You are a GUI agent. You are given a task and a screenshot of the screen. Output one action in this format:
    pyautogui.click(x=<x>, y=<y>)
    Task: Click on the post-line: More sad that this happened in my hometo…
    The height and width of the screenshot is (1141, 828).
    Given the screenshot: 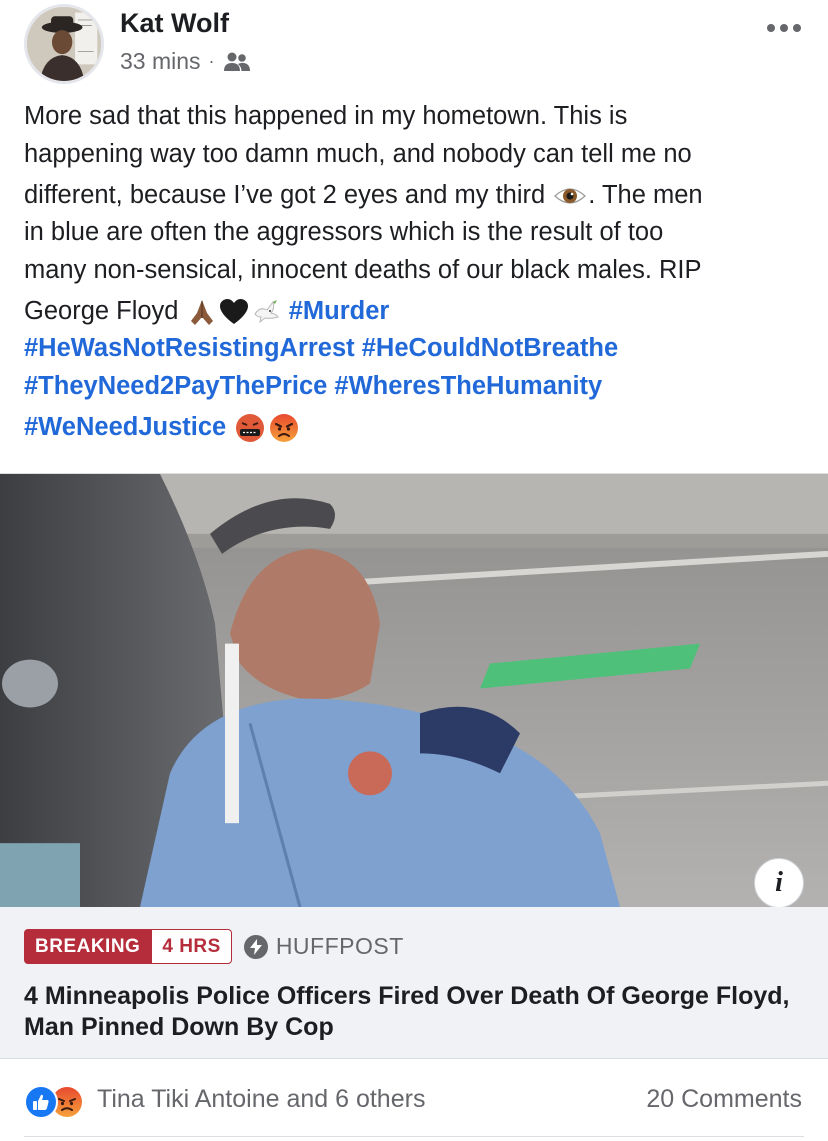 What is the action you would take?
    pyautogui.click(x=326, y=116)
    